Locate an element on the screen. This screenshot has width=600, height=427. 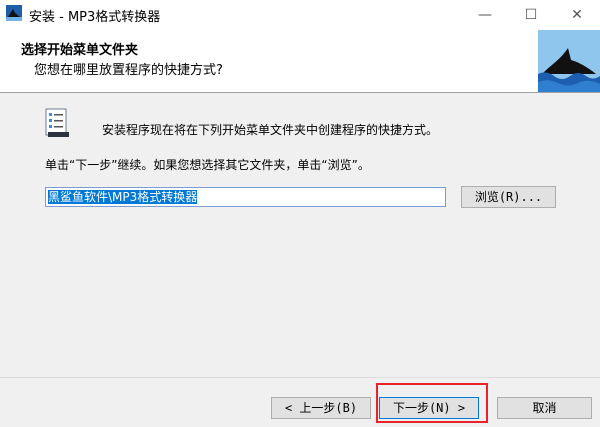
close-button: ✕ is located at coordinates (577, 15).